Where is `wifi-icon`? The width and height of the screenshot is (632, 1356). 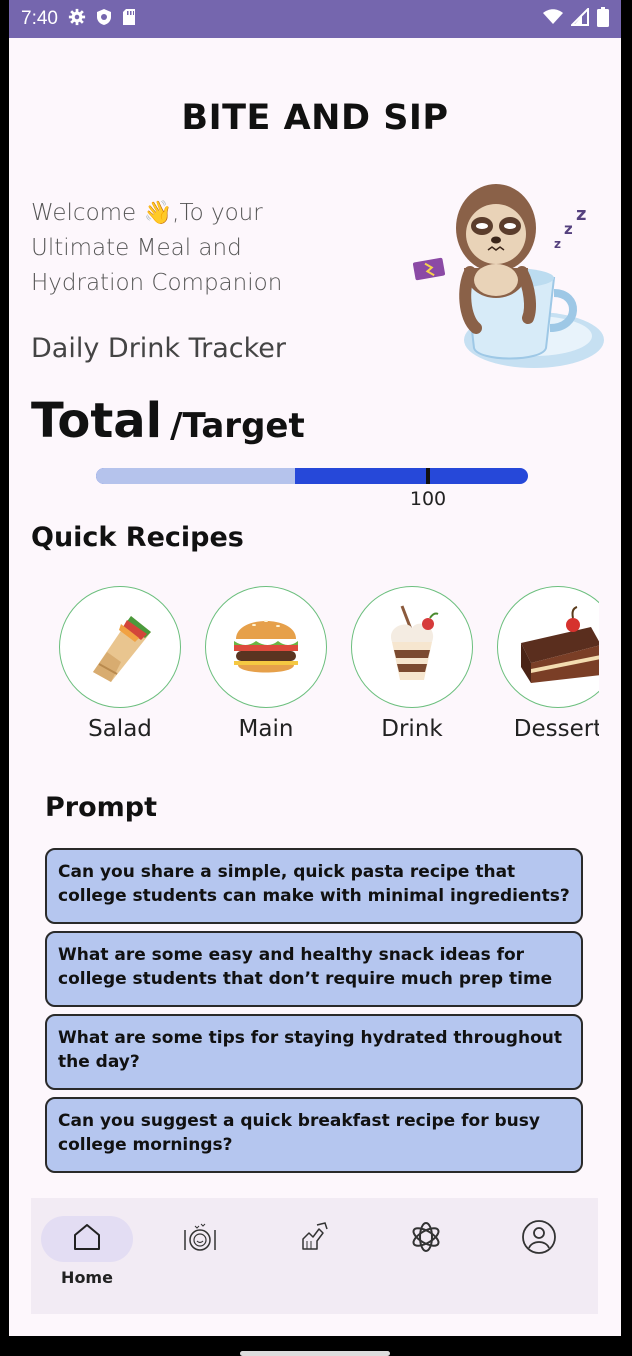 wifi-icon is located at coordinates (553, 19).